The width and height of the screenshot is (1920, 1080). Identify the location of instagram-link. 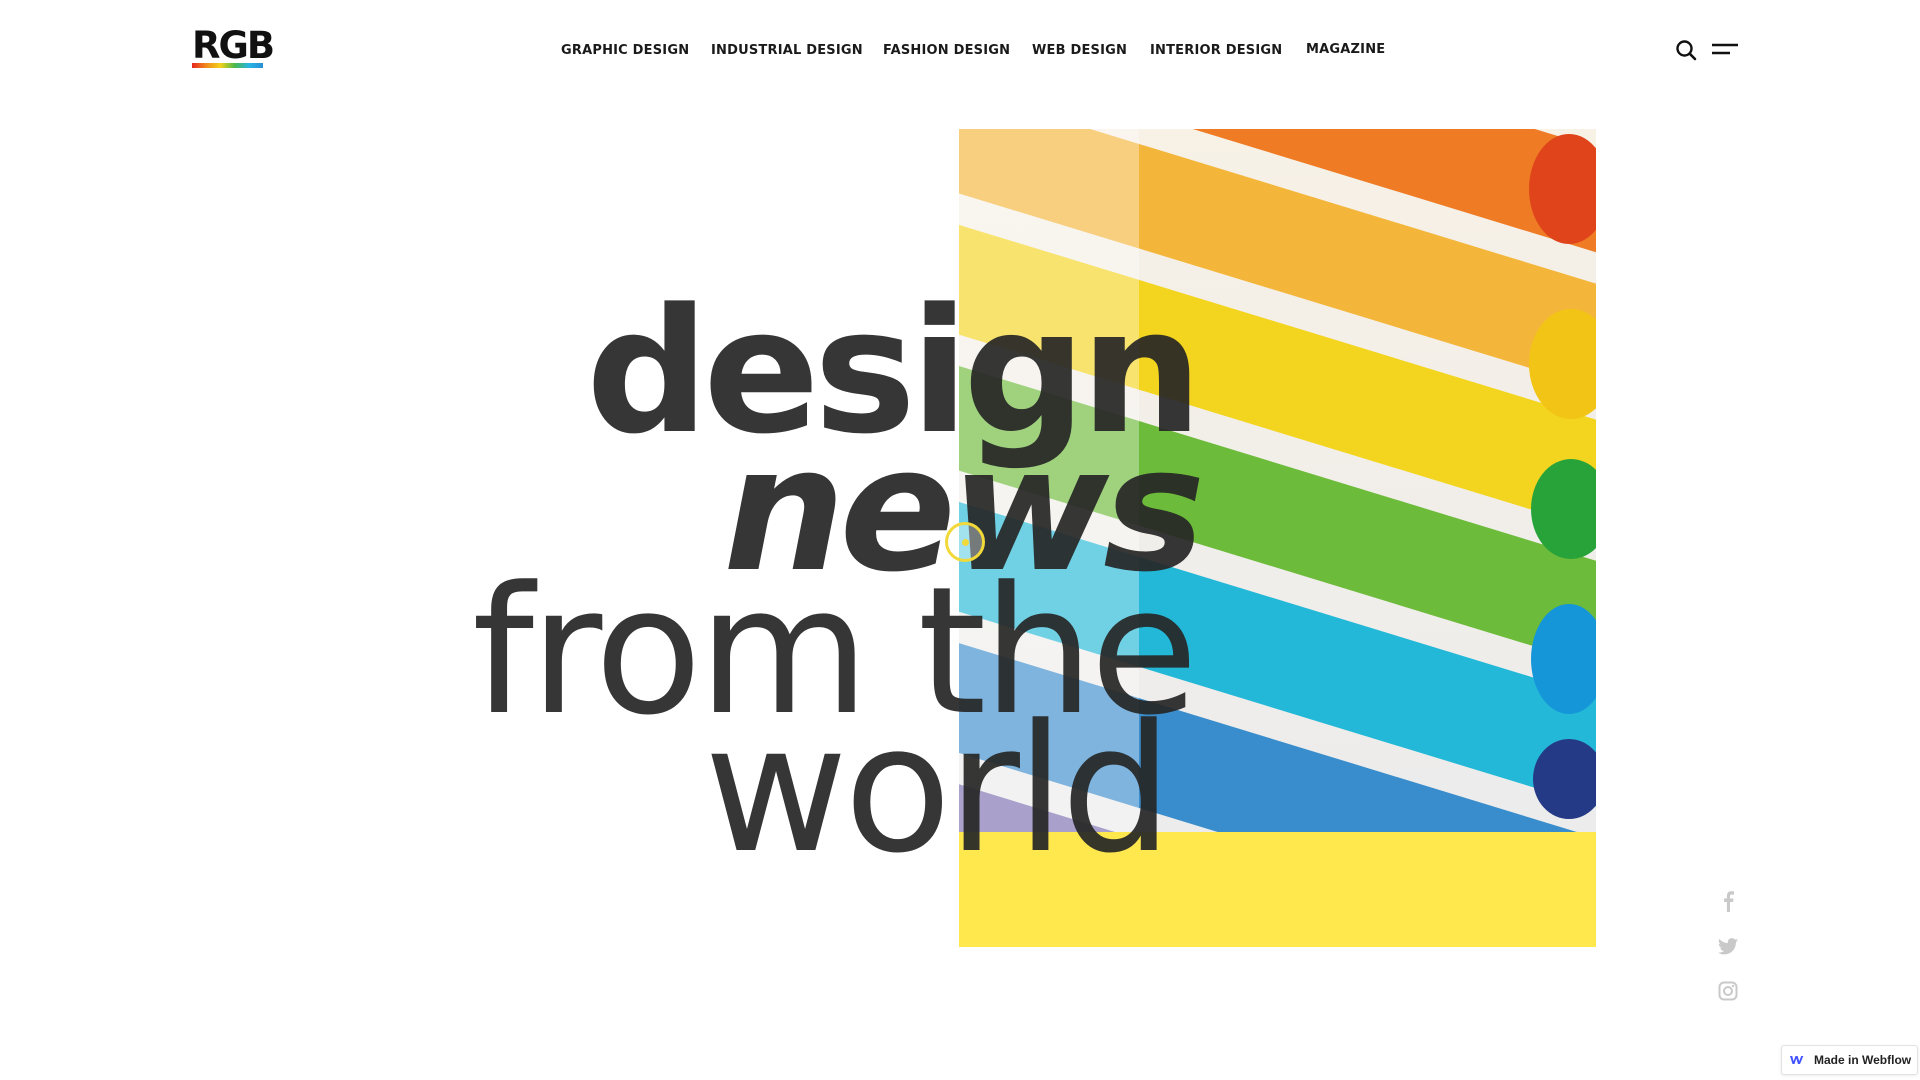
(1728, 991).